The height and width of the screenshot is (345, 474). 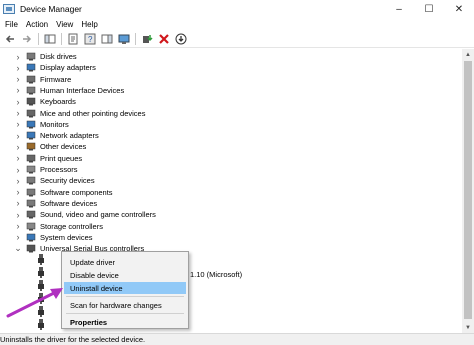 I want to click on tree-item: › Sound, video and game controllers, so click(x=85, y=214).